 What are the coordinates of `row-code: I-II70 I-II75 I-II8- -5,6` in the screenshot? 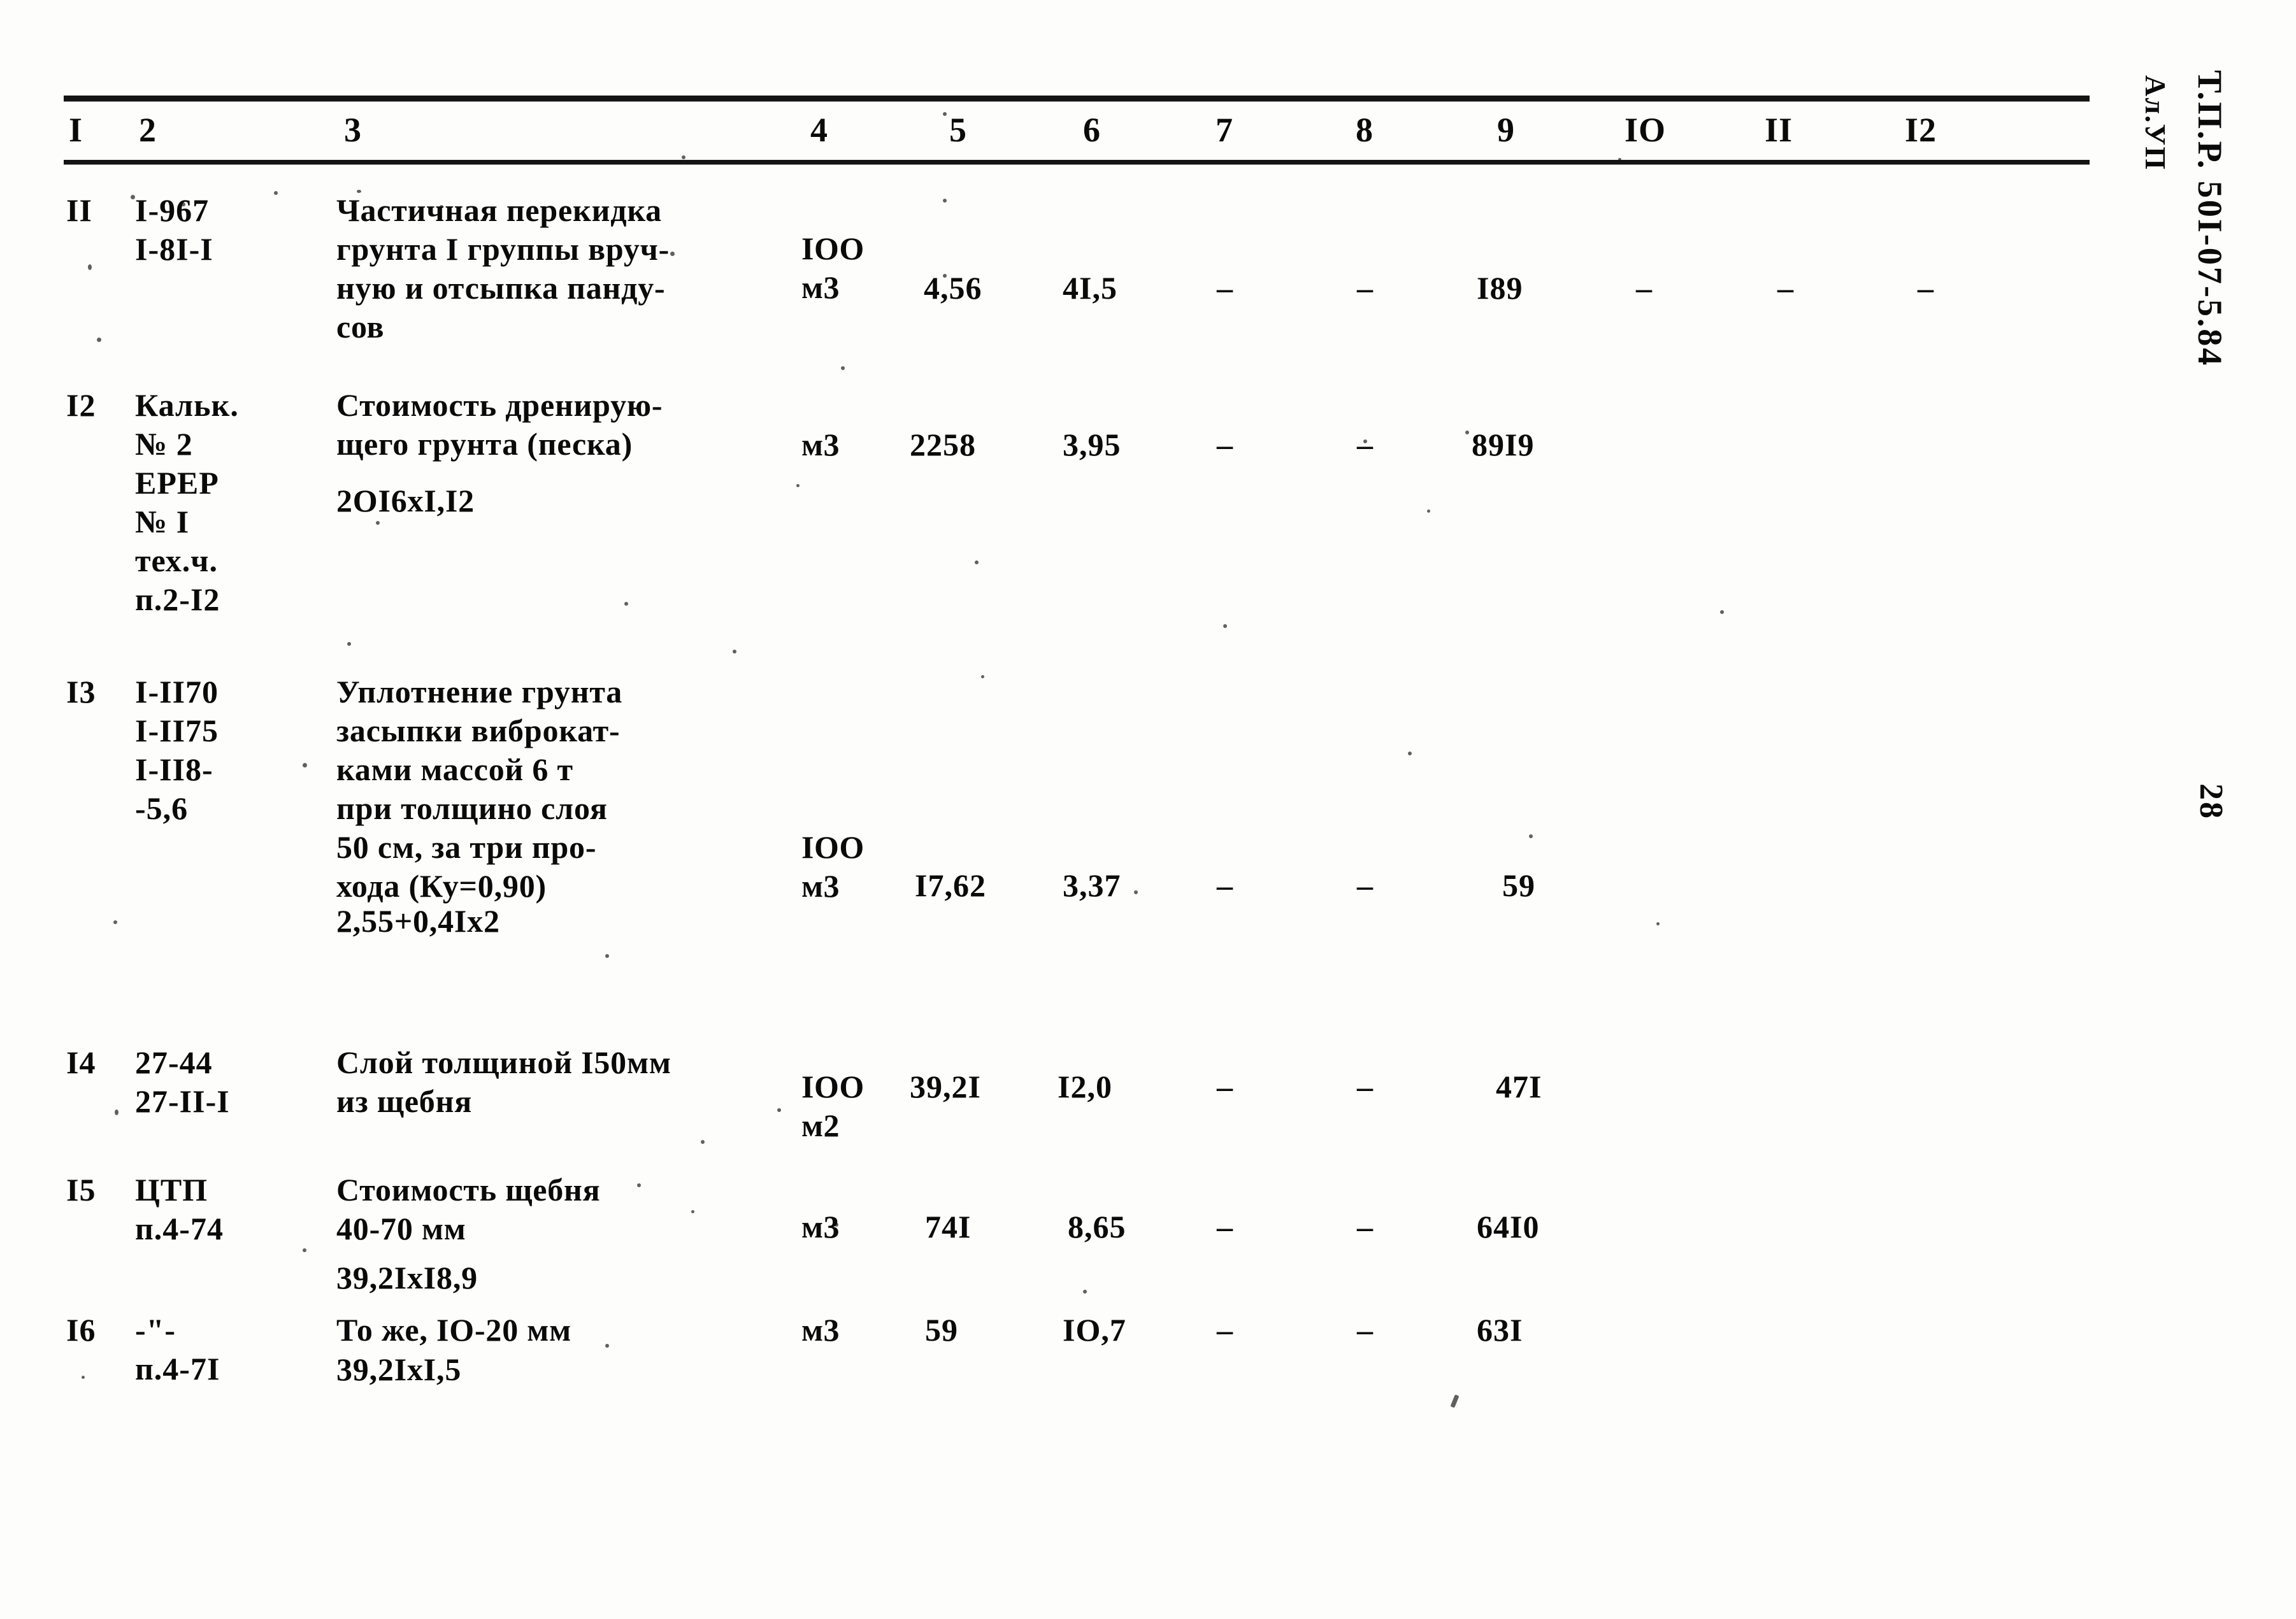 It's located at (177, 750).